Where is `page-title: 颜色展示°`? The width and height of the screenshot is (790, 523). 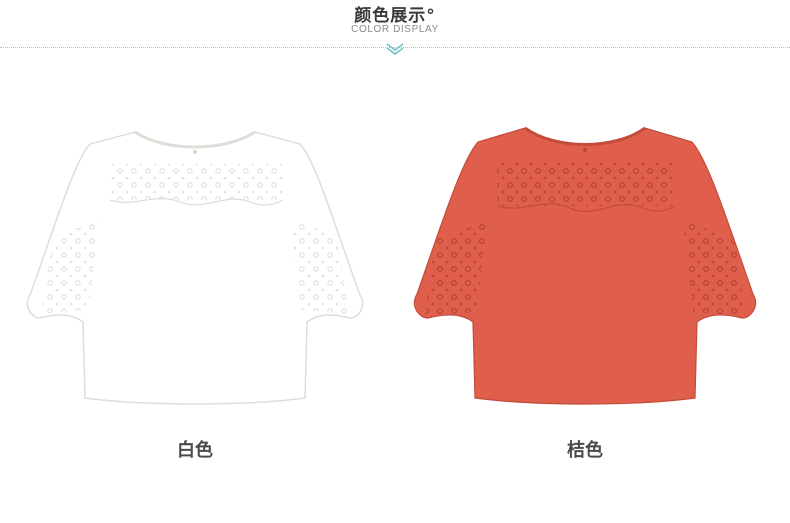 page-title: 颜色展示° is located at coordinates (395, 16).